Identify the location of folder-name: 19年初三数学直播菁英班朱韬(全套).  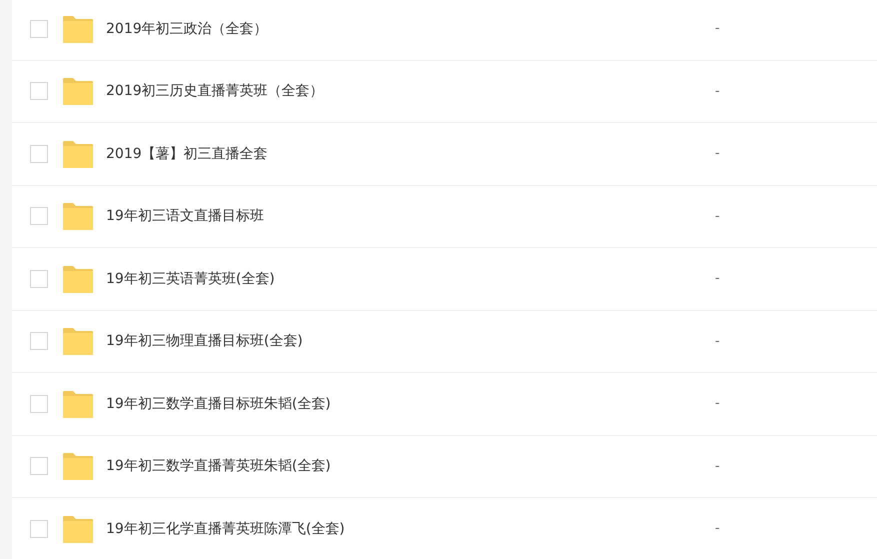
(386, 466).